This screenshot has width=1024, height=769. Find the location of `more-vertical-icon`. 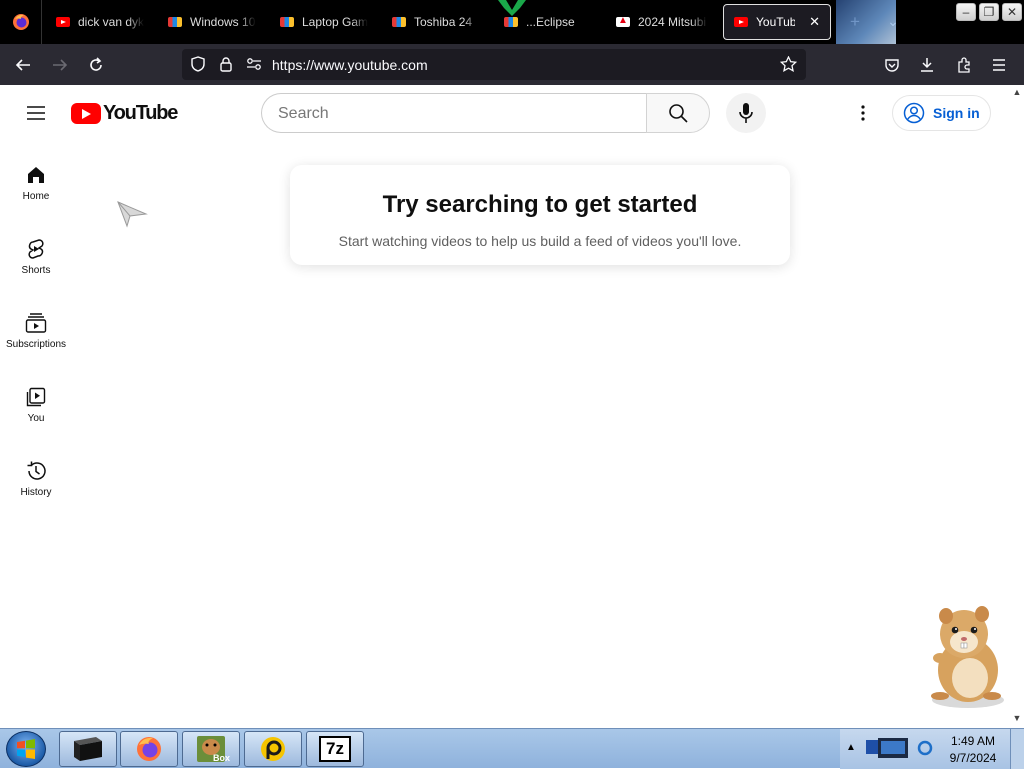

more-vertical-icon is located at coordinates (863, 113).